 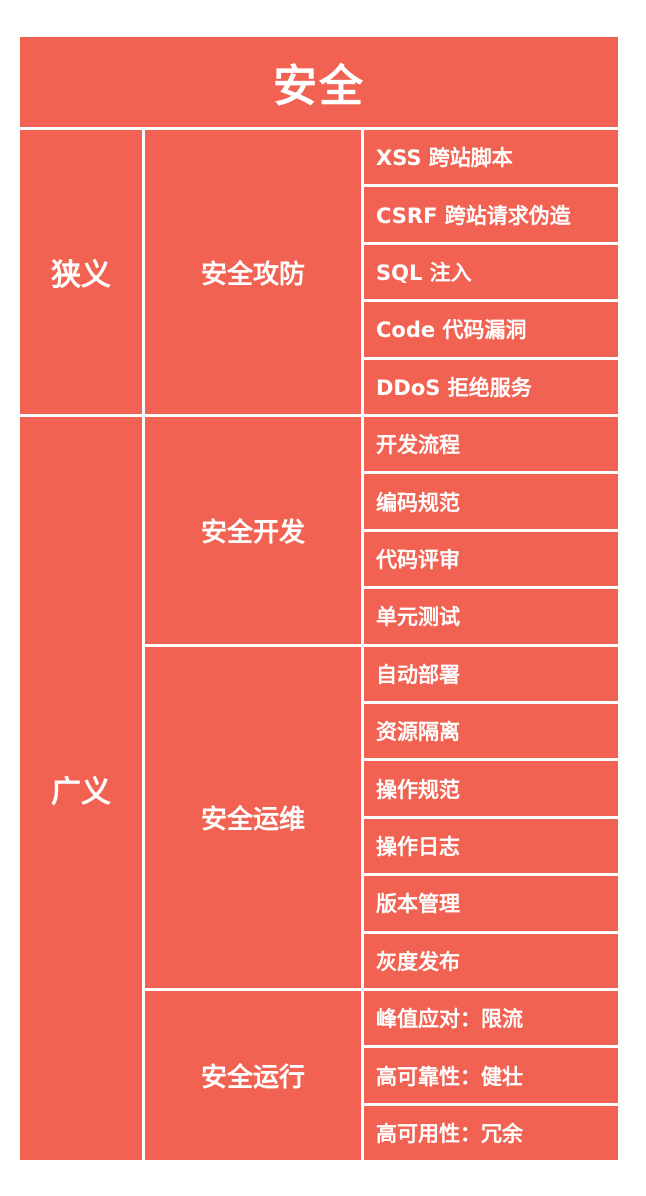 I want to click on leaf-item: 开发流程, so click(x=491, y=444).